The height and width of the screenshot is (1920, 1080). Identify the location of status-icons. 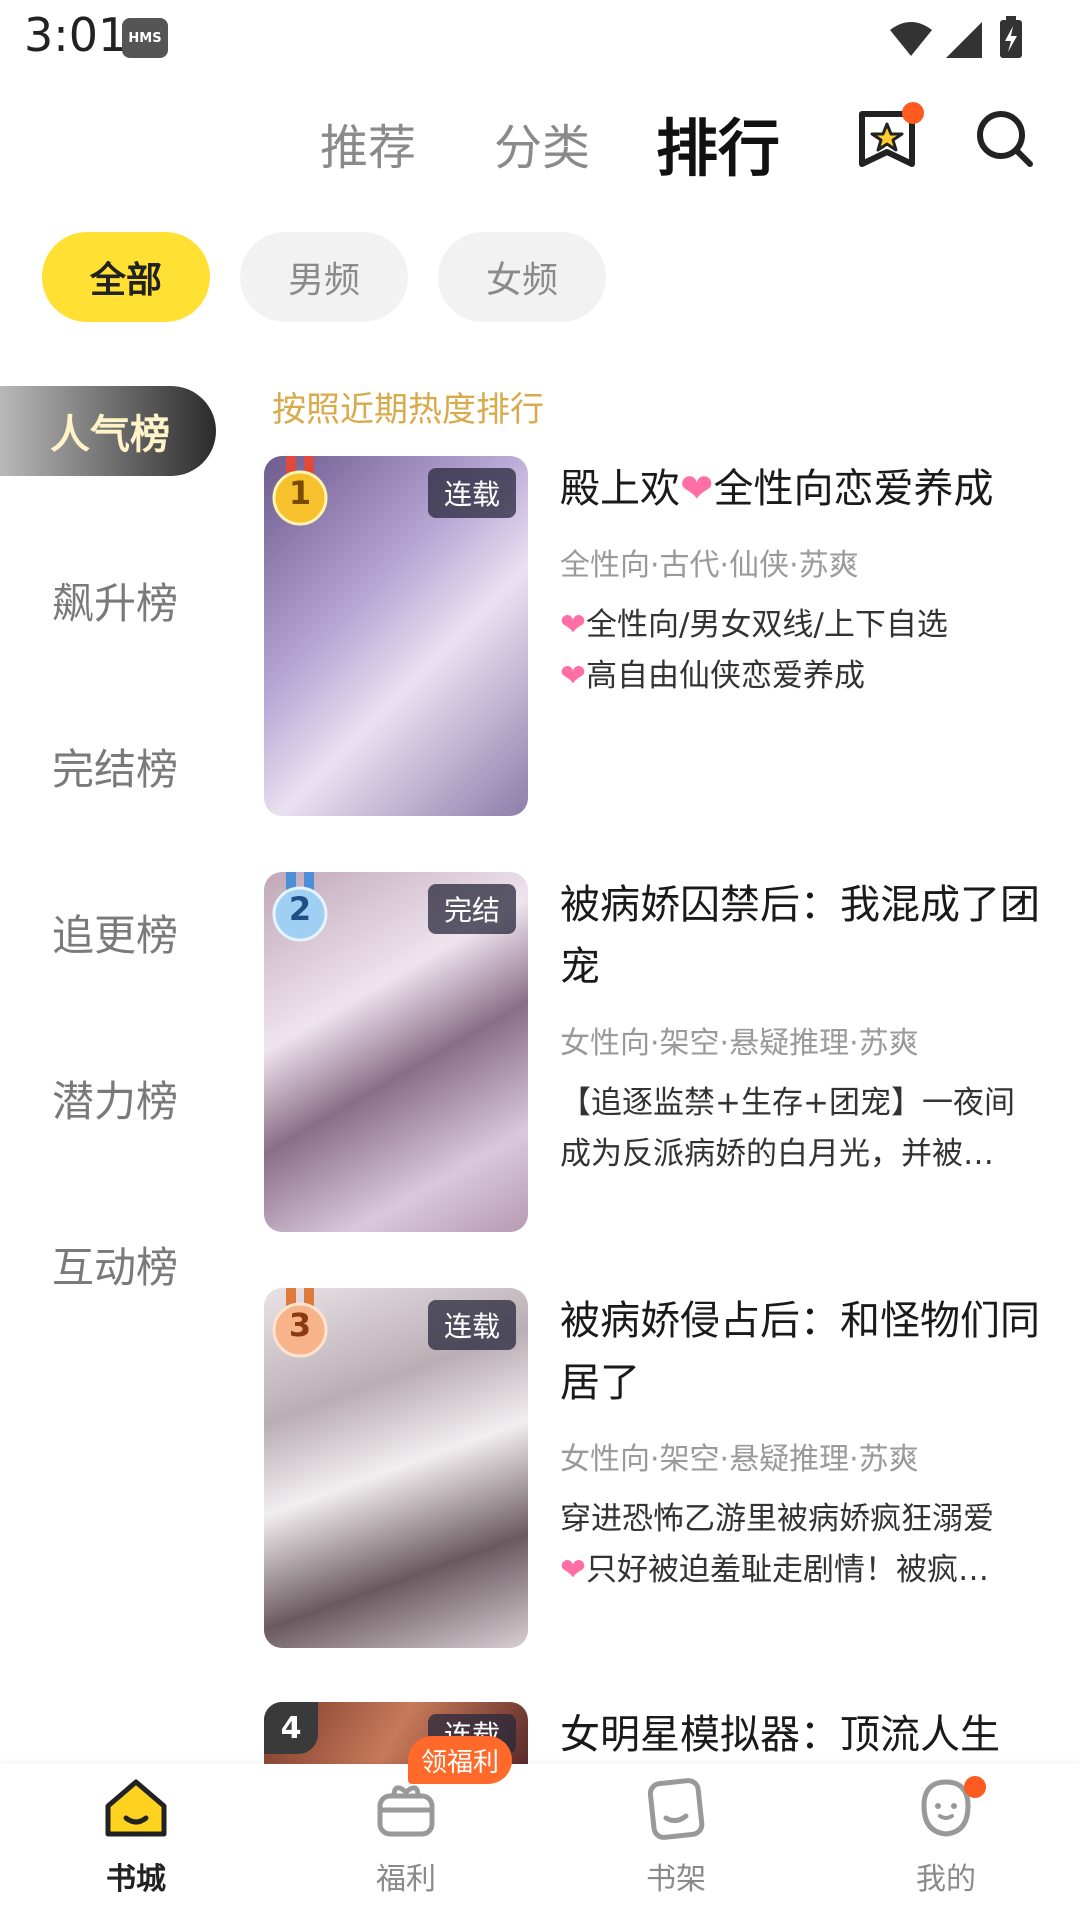
(956, 37).